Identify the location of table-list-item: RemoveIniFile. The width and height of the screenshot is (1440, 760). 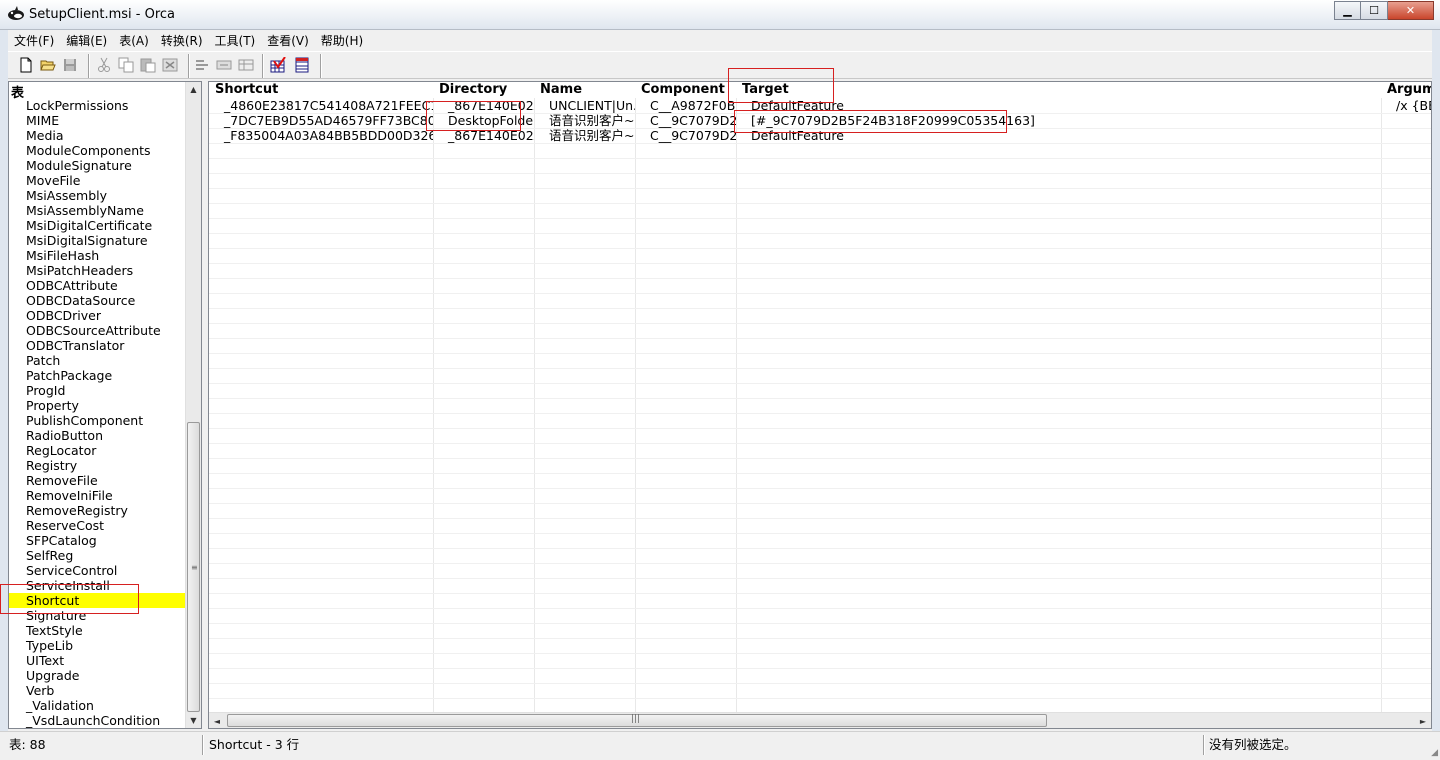
(98, 495).